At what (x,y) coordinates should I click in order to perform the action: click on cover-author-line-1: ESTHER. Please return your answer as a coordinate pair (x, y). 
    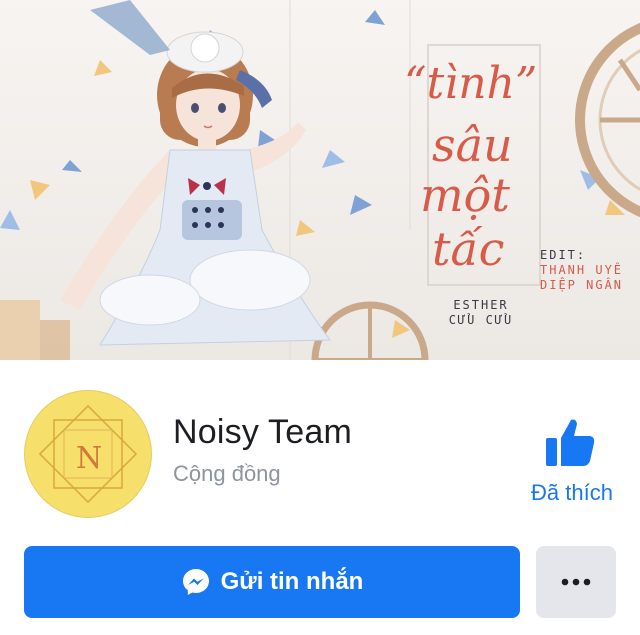
    Looking at the image, I should click on (481, 305).